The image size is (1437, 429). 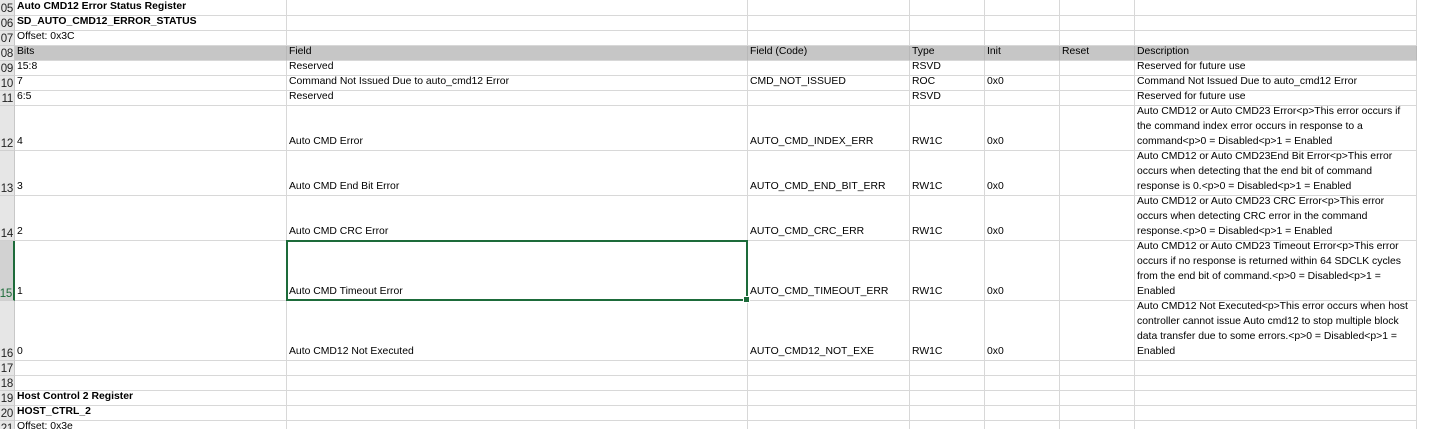 What do you see at coordinates (1022, 53) in the screenshot?
I see `column-header-init: Init` at bounding box center [1022, 53].